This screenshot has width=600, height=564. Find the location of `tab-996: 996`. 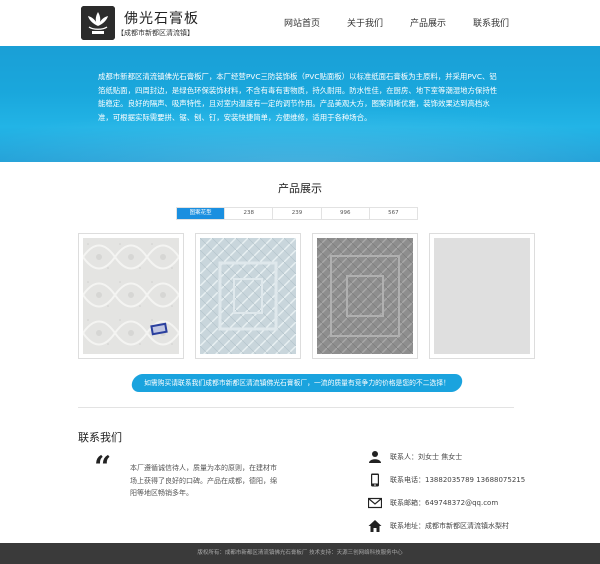

tab-996: 996 is located at coordinates (346, 213).